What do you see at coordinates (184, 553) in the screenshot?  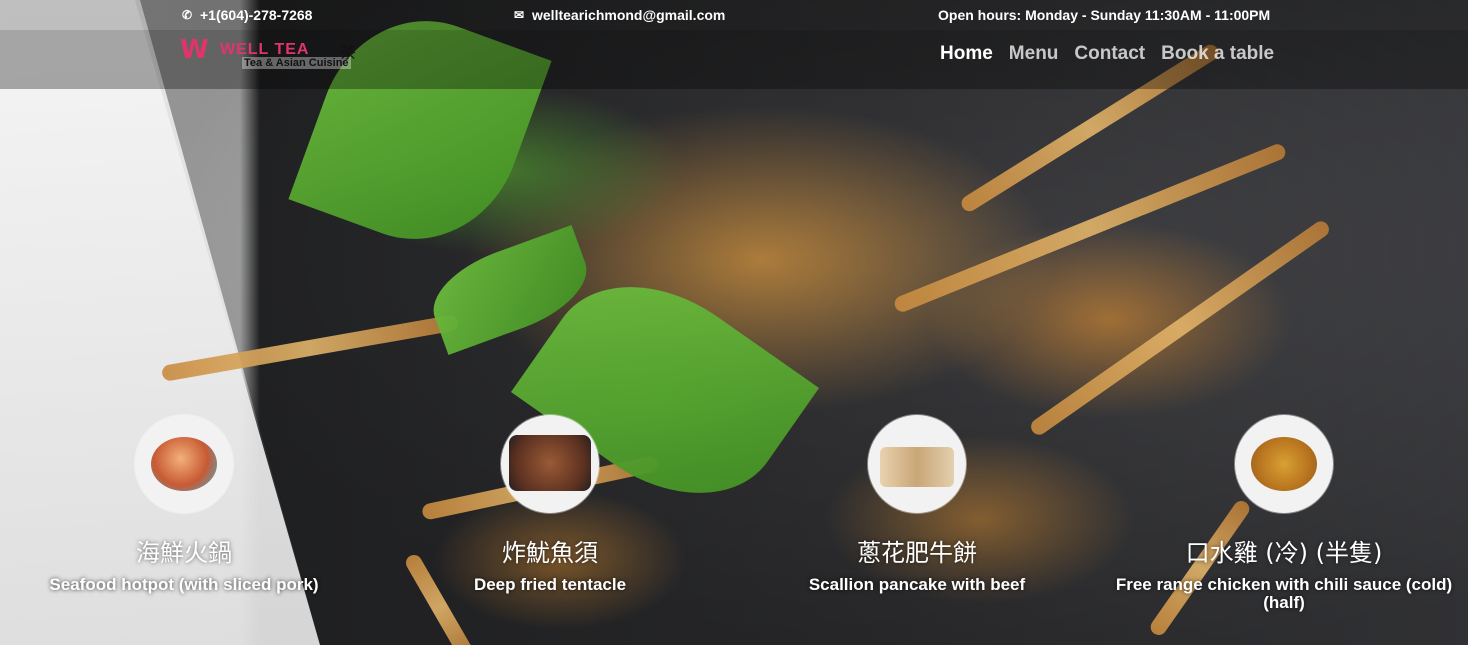 I see `dish-name-zh: 海鮮火鍋` at bounding box center [184, 553].